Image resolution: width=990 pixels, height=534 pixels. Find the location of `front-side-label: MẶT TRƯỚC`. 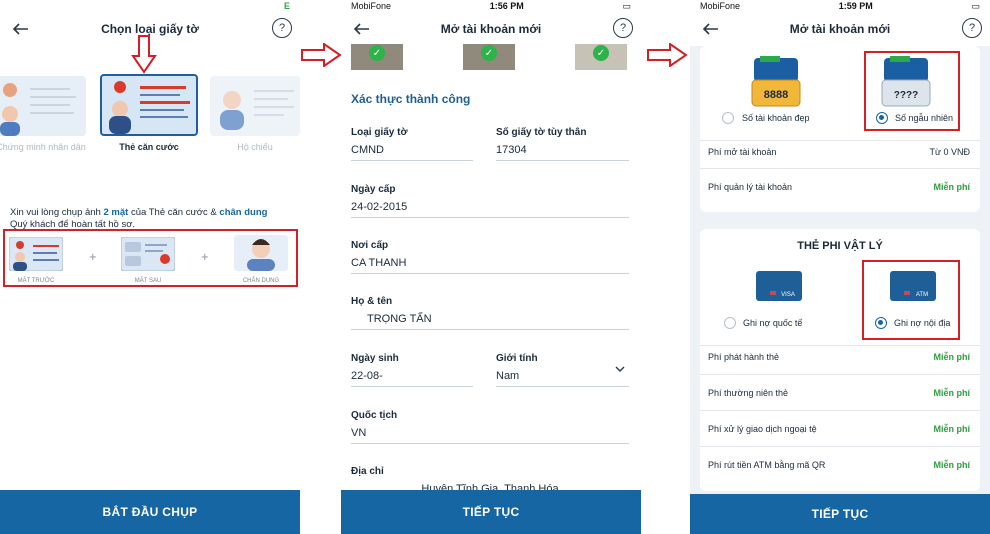

front-side-label: MẶT TRƯỚC is located at coordinates (36, 281).